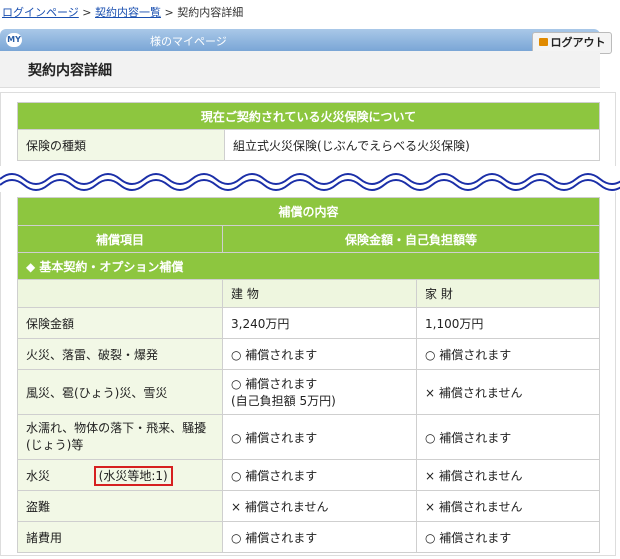 The image size is (620, 559). Describe the element at coordinates (133, 475) in the screenshot. I see `flood-grade-highlight: (水災等地:1)` at that location.